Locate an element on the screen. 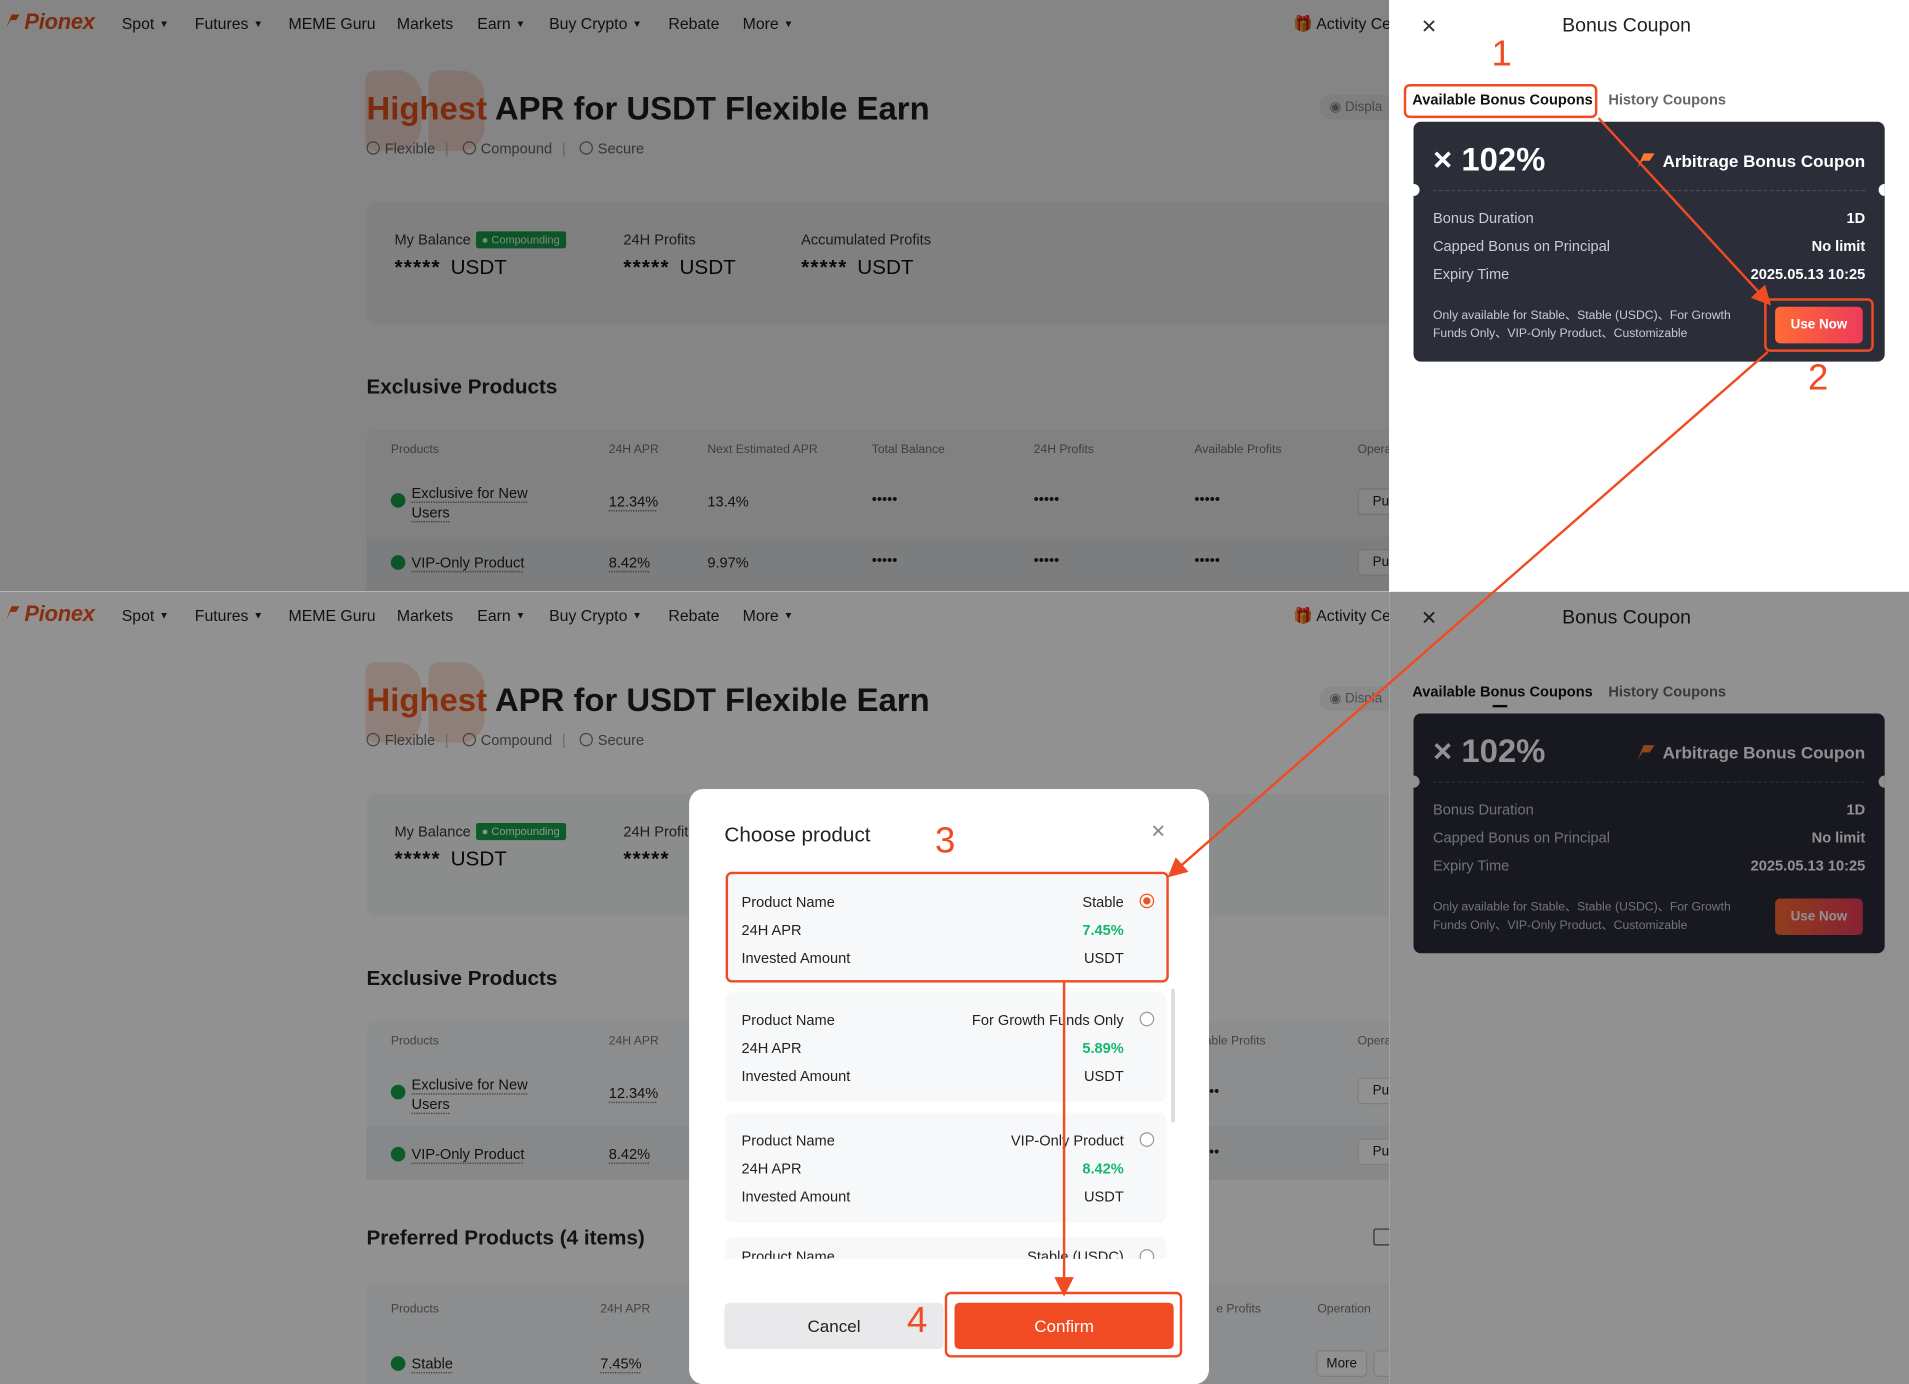  apr-value: 7.45% is located at coordinates (621, 1364).